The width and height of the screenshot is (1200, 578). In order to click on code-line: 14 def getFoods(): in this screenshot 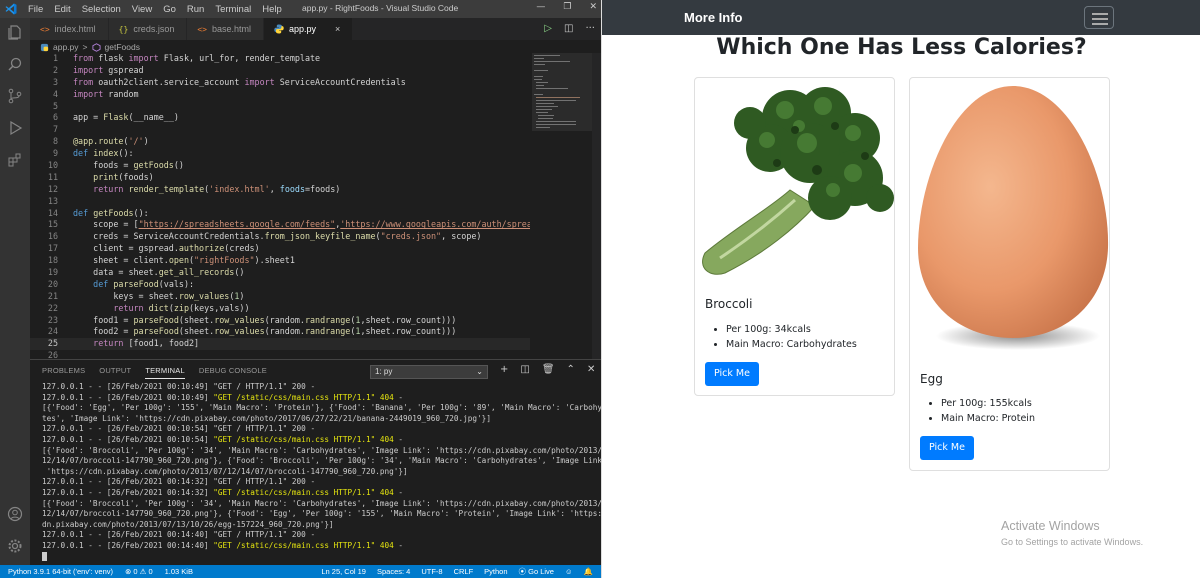, I will do `click(280, 214)`.